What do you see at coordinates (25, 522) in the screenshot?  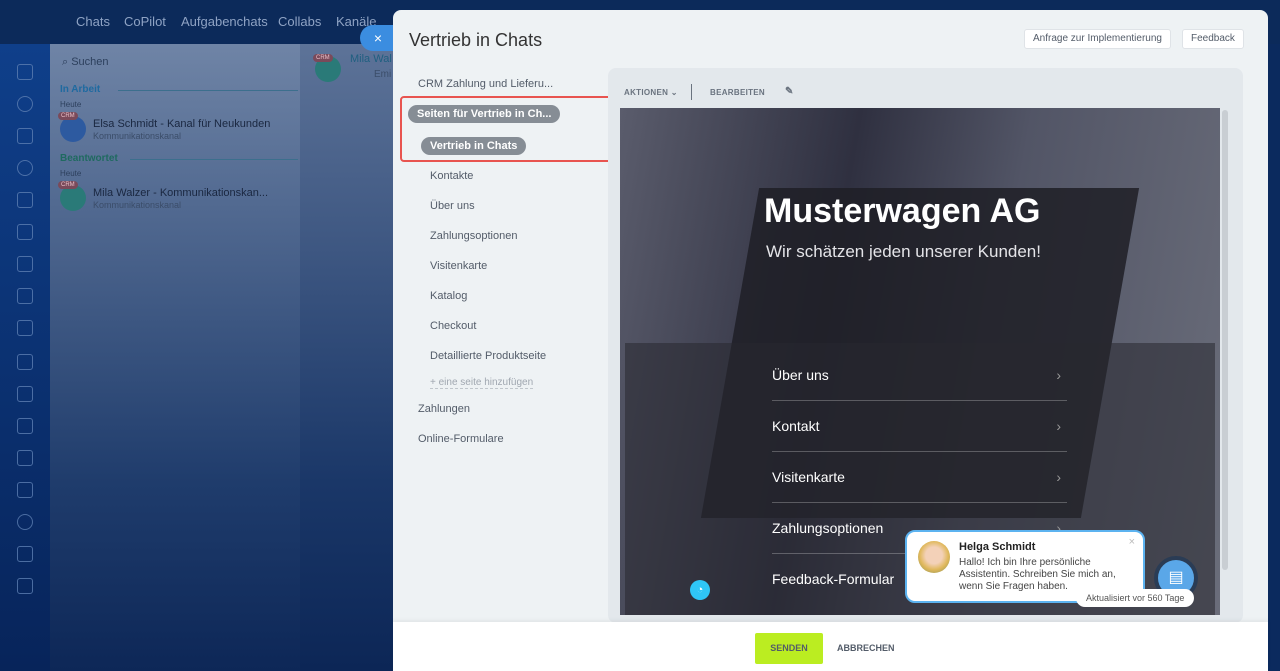 I see `target-icon` at bounding box center [25, 522].